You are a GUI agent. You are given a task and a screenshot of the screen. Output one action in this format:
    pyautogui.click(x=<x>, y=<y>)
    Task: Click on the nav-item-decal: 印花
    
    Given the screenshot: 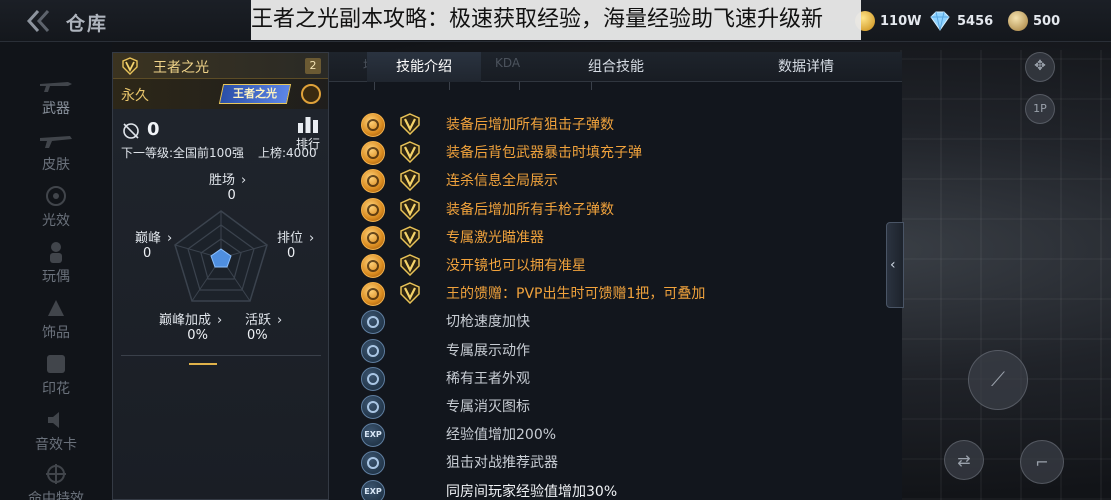 What is the action you would take?
    pyautogui.click(x=56, y=376)
    